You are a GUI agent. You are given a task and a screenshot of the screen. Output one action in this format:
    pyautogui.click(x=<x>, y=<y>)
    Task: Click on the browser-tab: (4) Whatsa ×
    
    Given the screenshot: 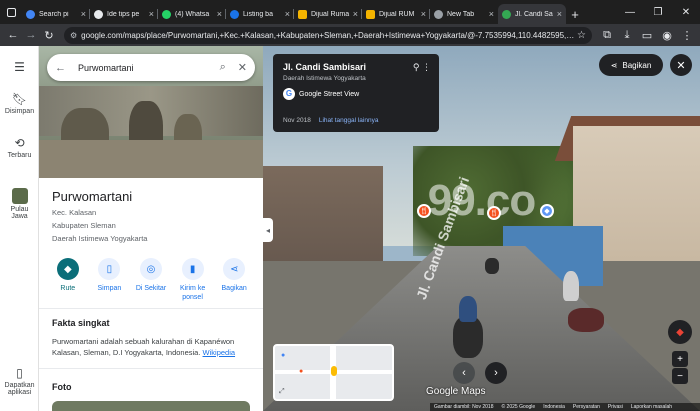 What is the action you would take?
    pyautogui.click(x=192, y=14)
    